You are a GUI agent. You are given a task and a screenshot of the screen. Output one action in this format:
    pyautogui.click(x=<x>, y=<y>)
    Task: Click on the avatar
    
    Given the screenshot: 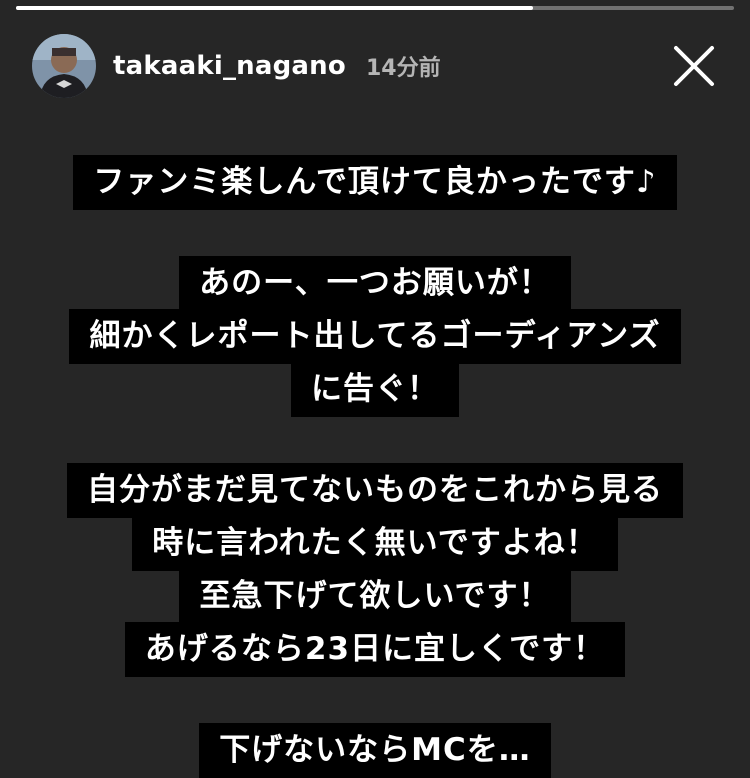 What is the action you would take?
    pyautogui.click(x=64, y=66)
    